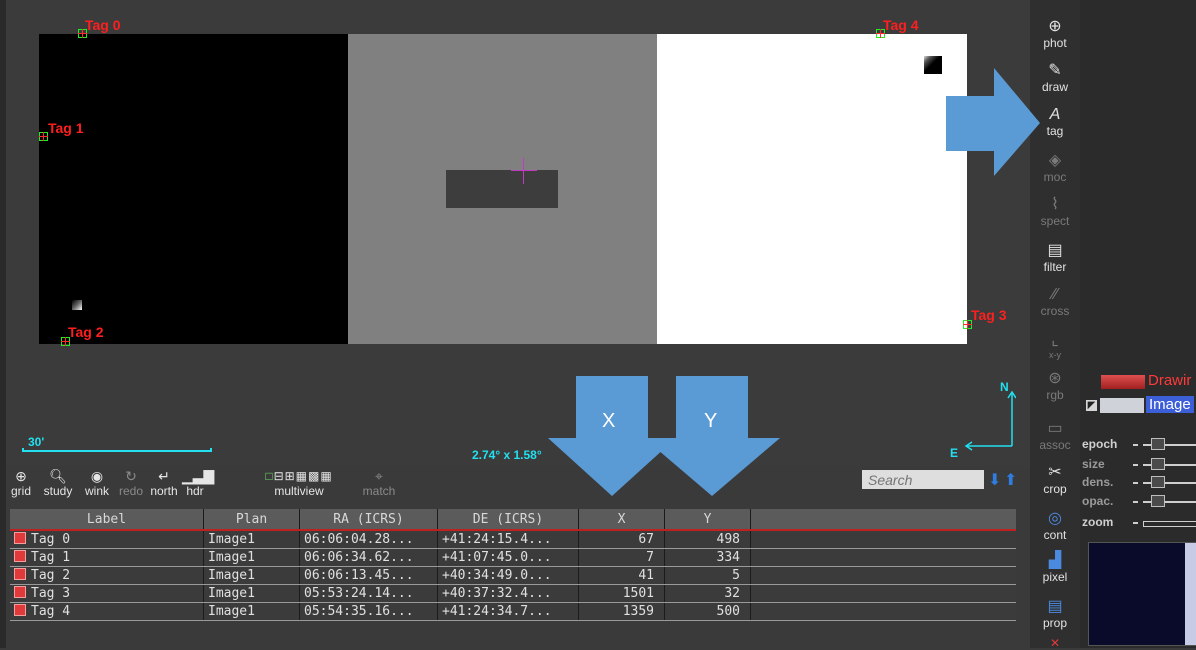  I want to click on x-arrow-shape, so click(612, 436).